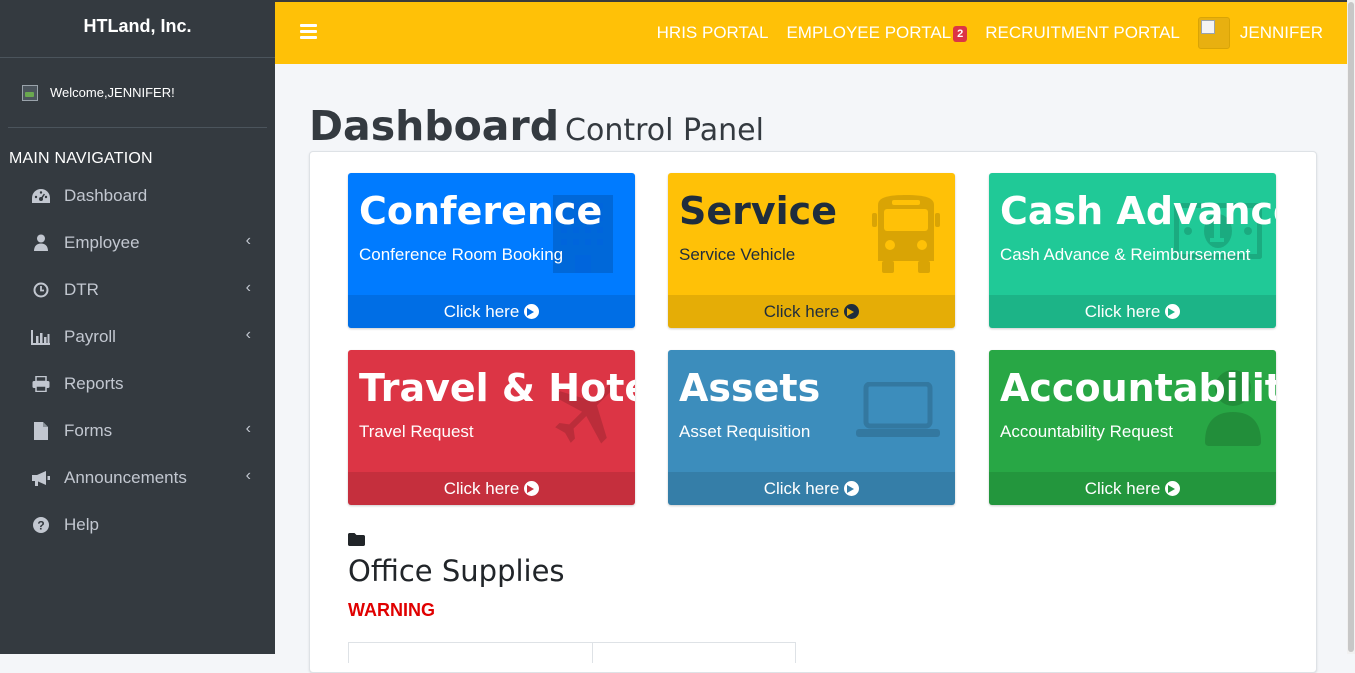 This screenshot has width=1355, height=673. What do you see at coordinates (137, 524) in the screenshot?
I see `sidebar-item-help: ? Help` at bounding box center [137, 524].